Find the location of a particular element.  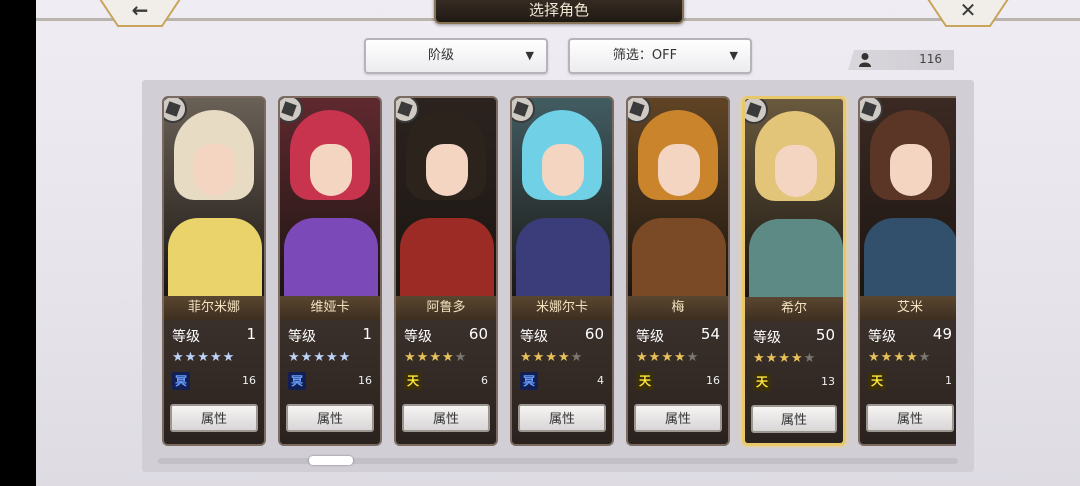

filter-dropdown: 筛选：OFF ▼ is located at coordinates (660, 56).